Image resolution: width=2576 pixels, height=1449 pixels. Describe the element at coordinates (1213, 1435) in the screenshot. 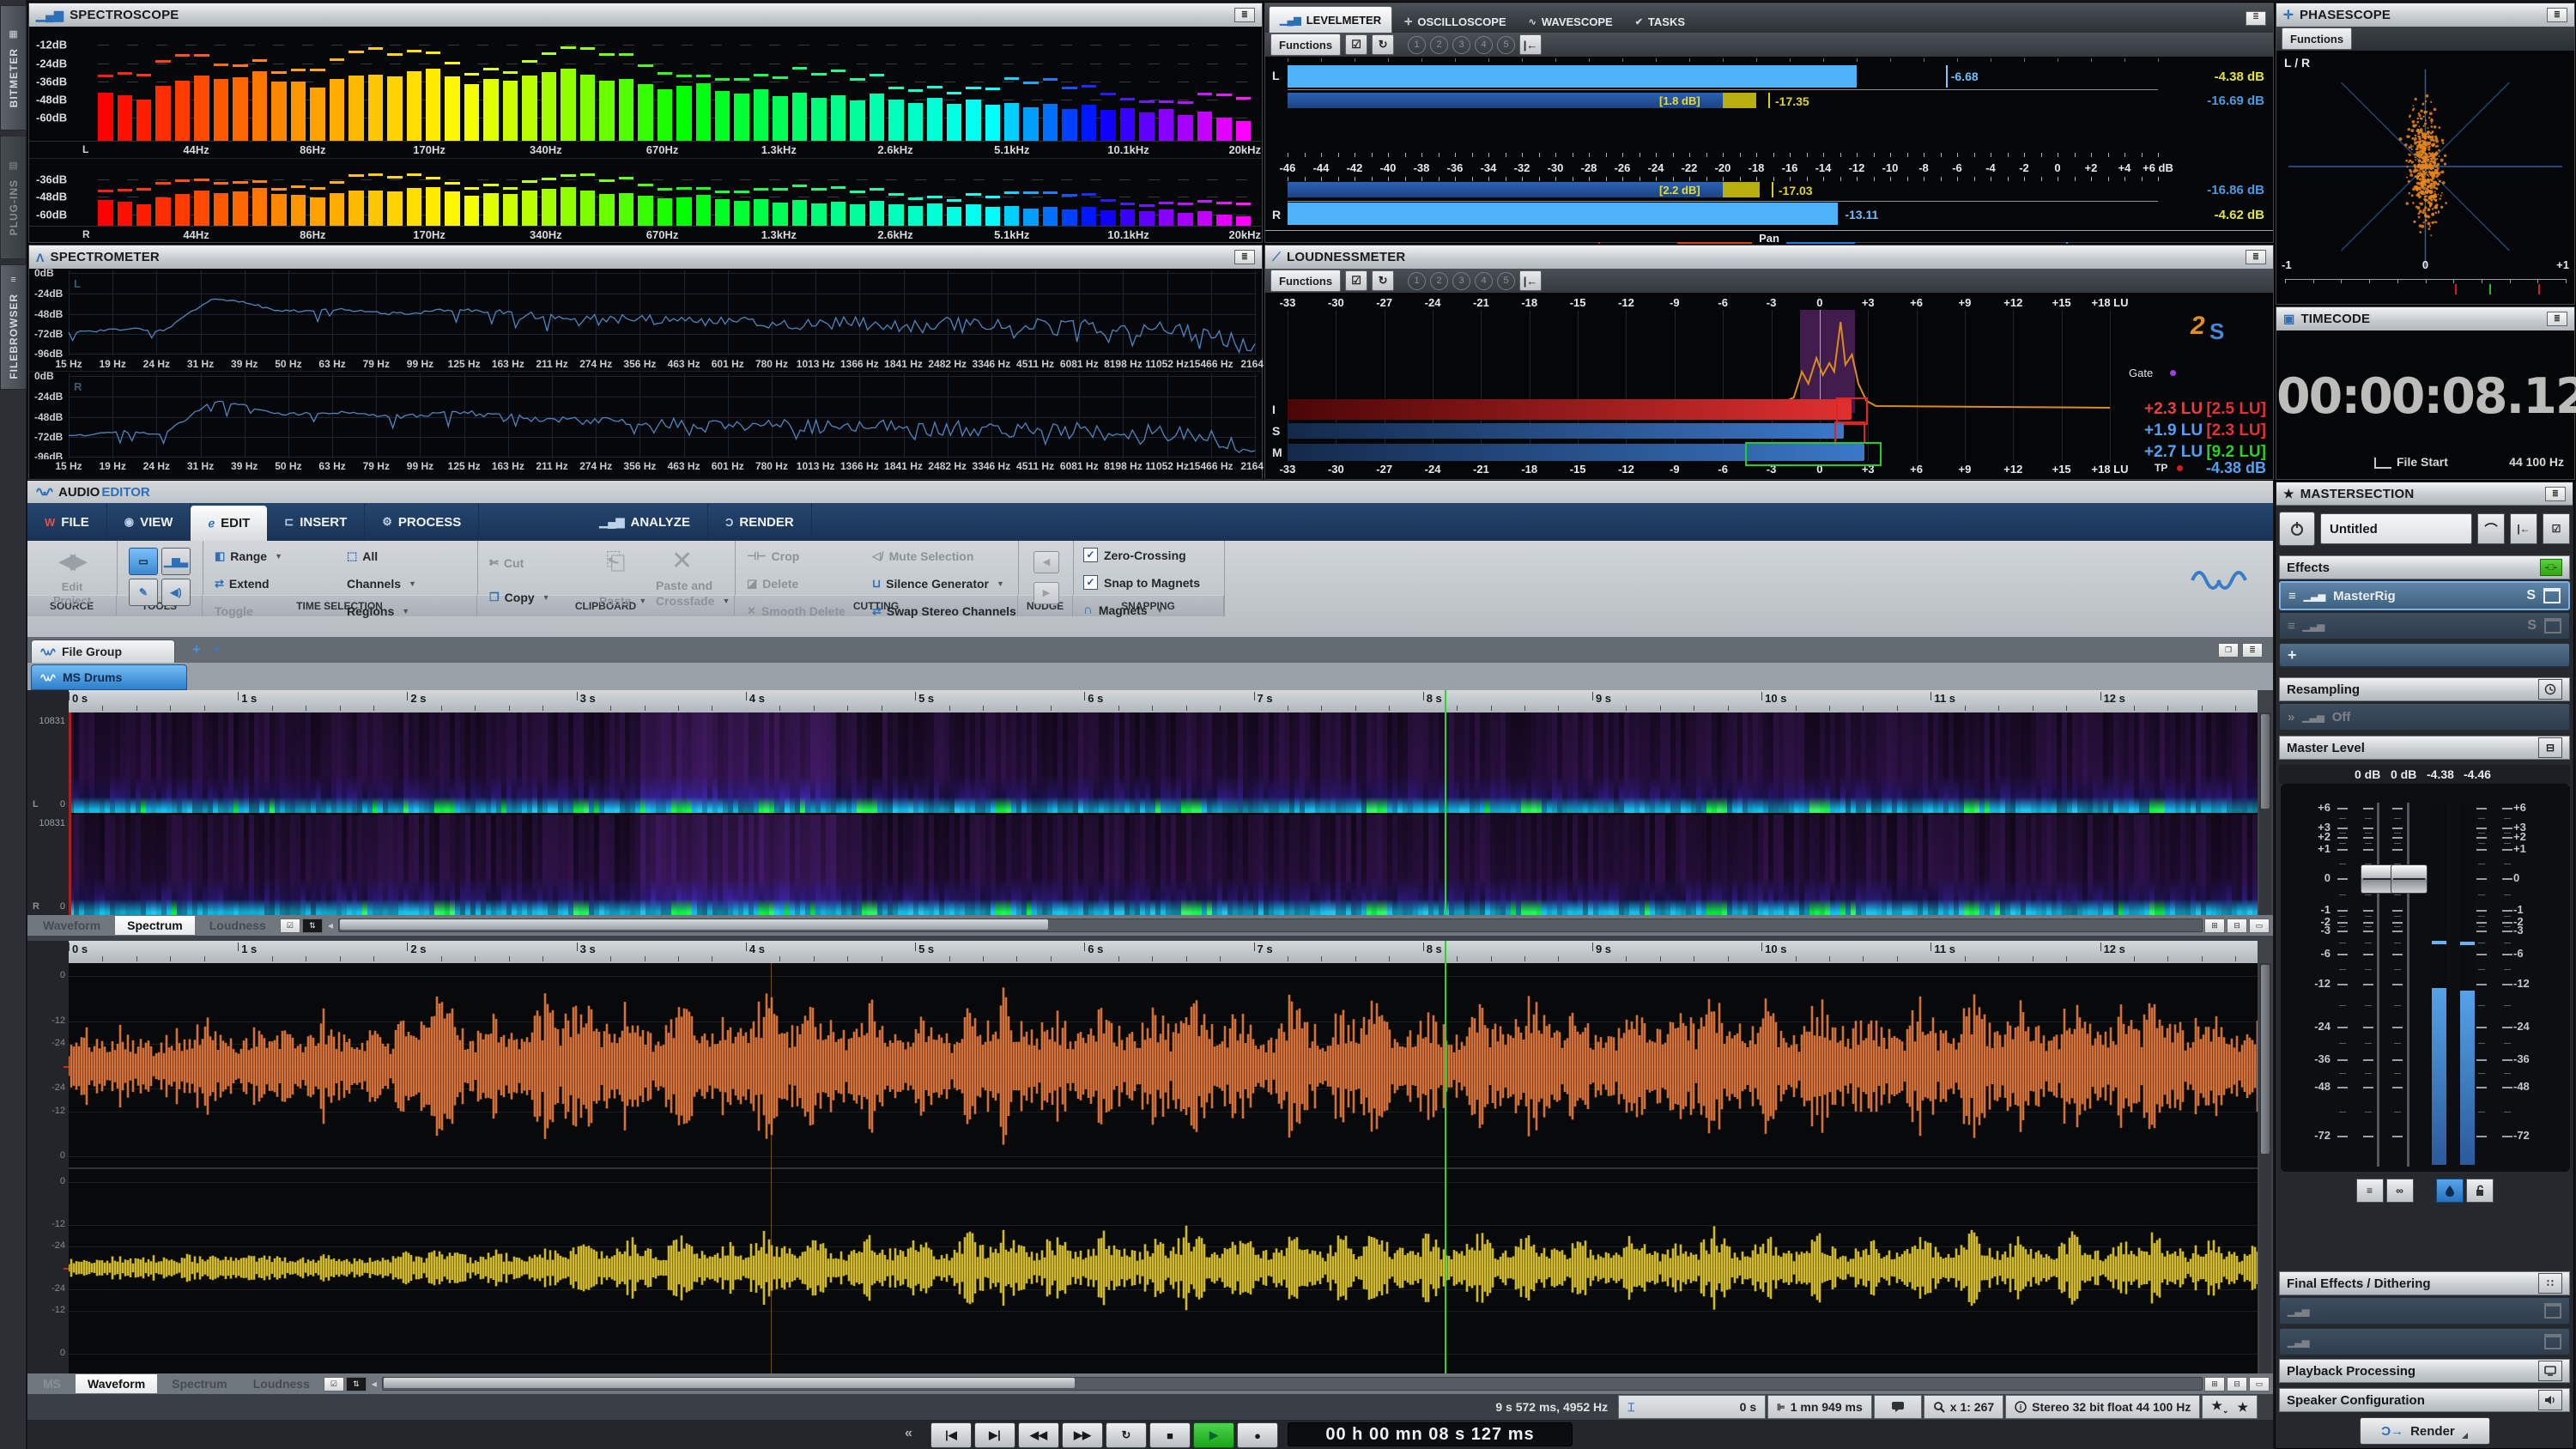

I see `play-button: ▶` at that location.